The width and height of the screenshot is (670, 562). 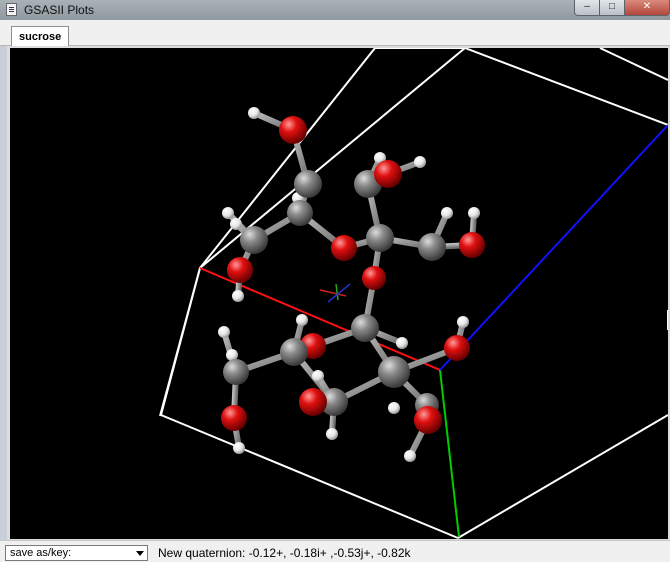 I want to click on minimize-button: –, so click(x=587, y=8).